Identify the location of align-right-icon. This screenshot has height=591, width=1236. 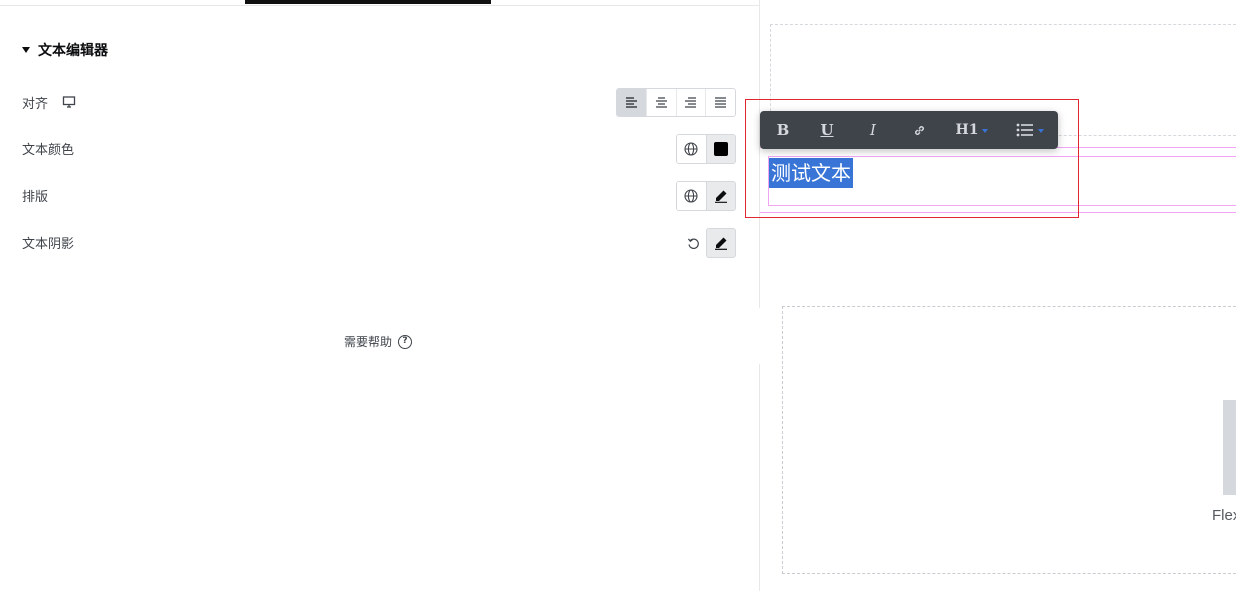
(691, 102).